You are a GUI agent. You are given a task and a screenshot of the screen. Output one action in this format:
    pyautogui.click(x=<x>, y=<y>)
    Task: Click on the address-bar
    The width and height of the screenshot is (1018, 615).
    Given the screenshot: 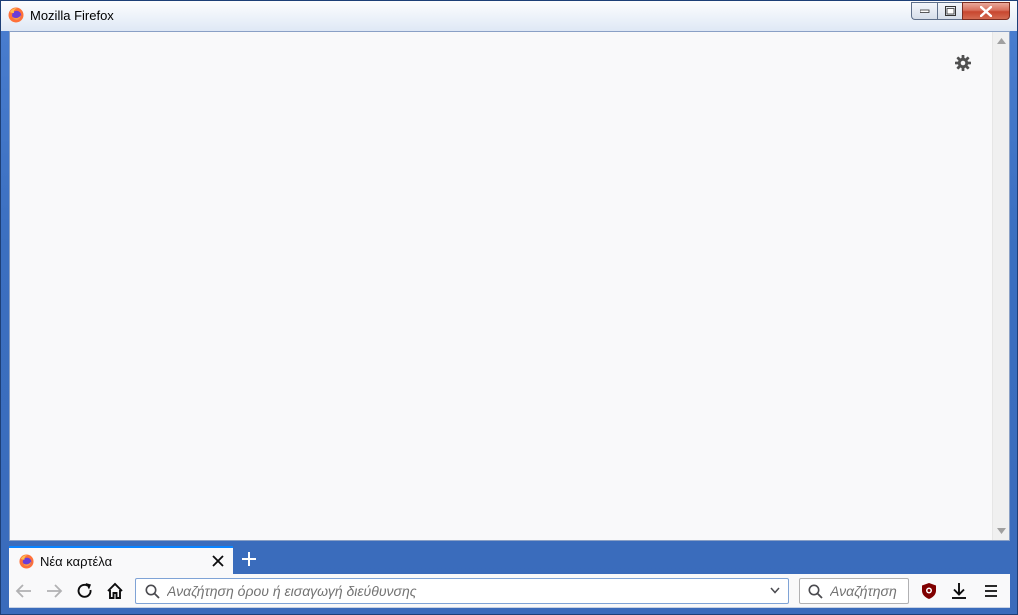 What is the action you would take?
    pyautogui.click(x=462, y=591)
    